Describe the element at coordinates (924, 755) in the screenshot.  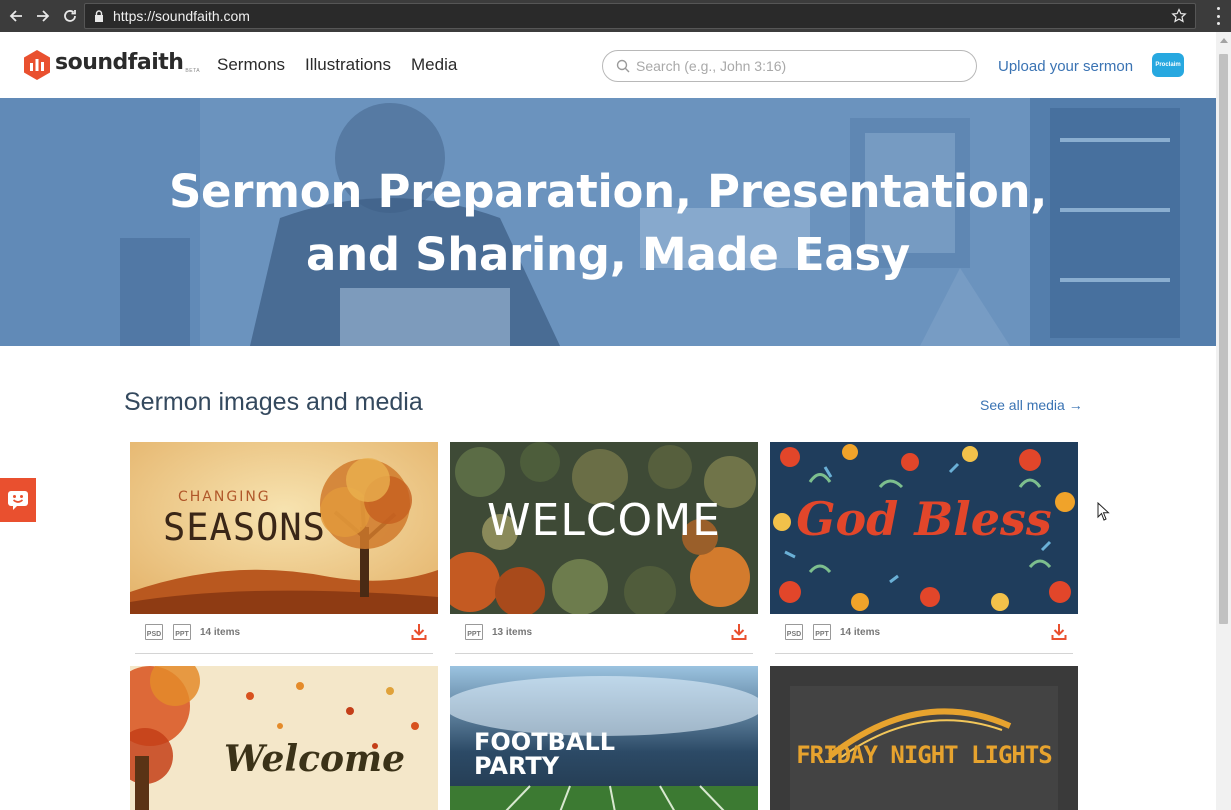
I see `artwork-title: FRIDAY NIGHT LIGHTS` at that location.